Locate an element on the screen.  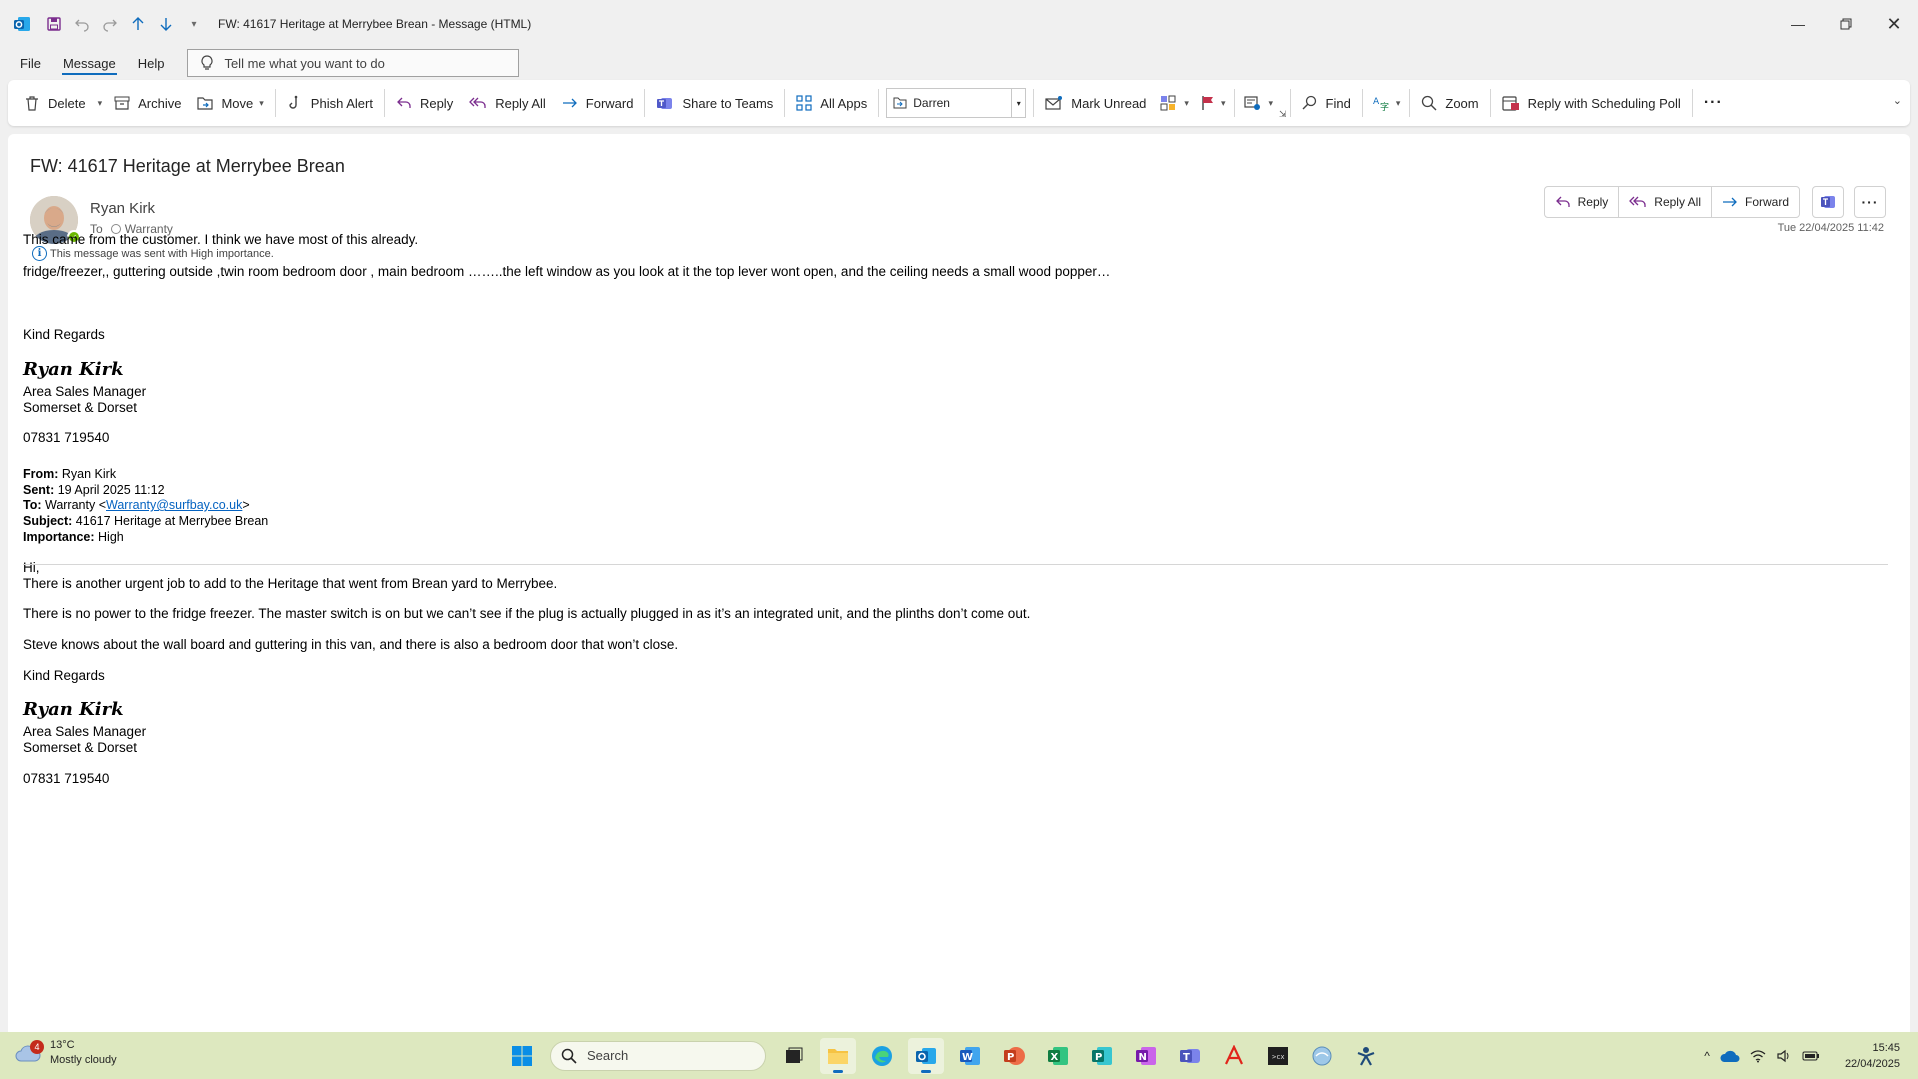
all-apps-button: All Apps is located at coordinates (831, 103).